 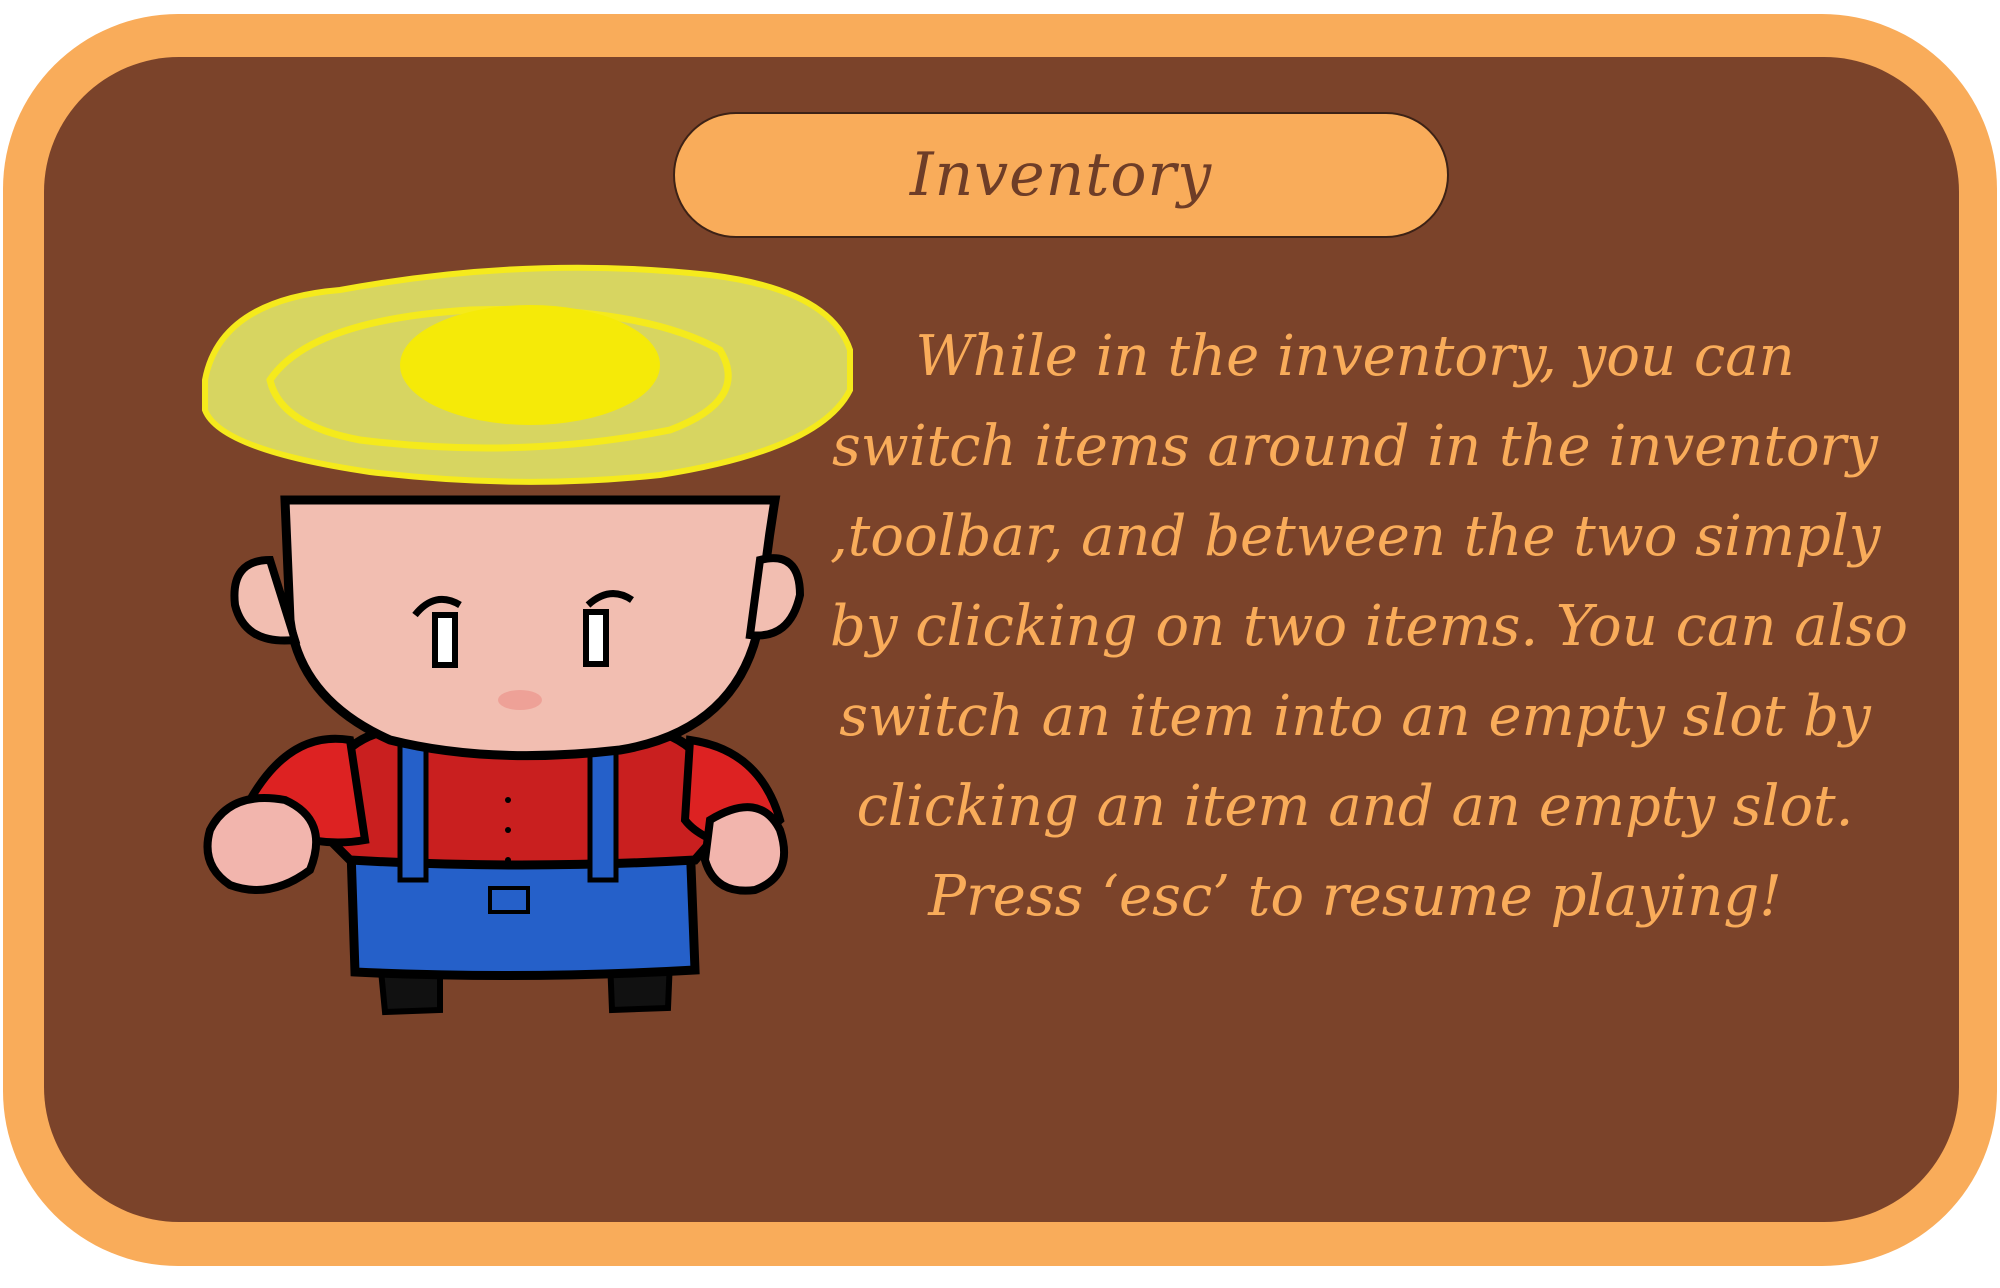 What do you see at coordinates (1355, 896) in the screenshot?
I see `instruction-line: Press ‘esc’ to resume playing!` at bounding box center [1355, 896].